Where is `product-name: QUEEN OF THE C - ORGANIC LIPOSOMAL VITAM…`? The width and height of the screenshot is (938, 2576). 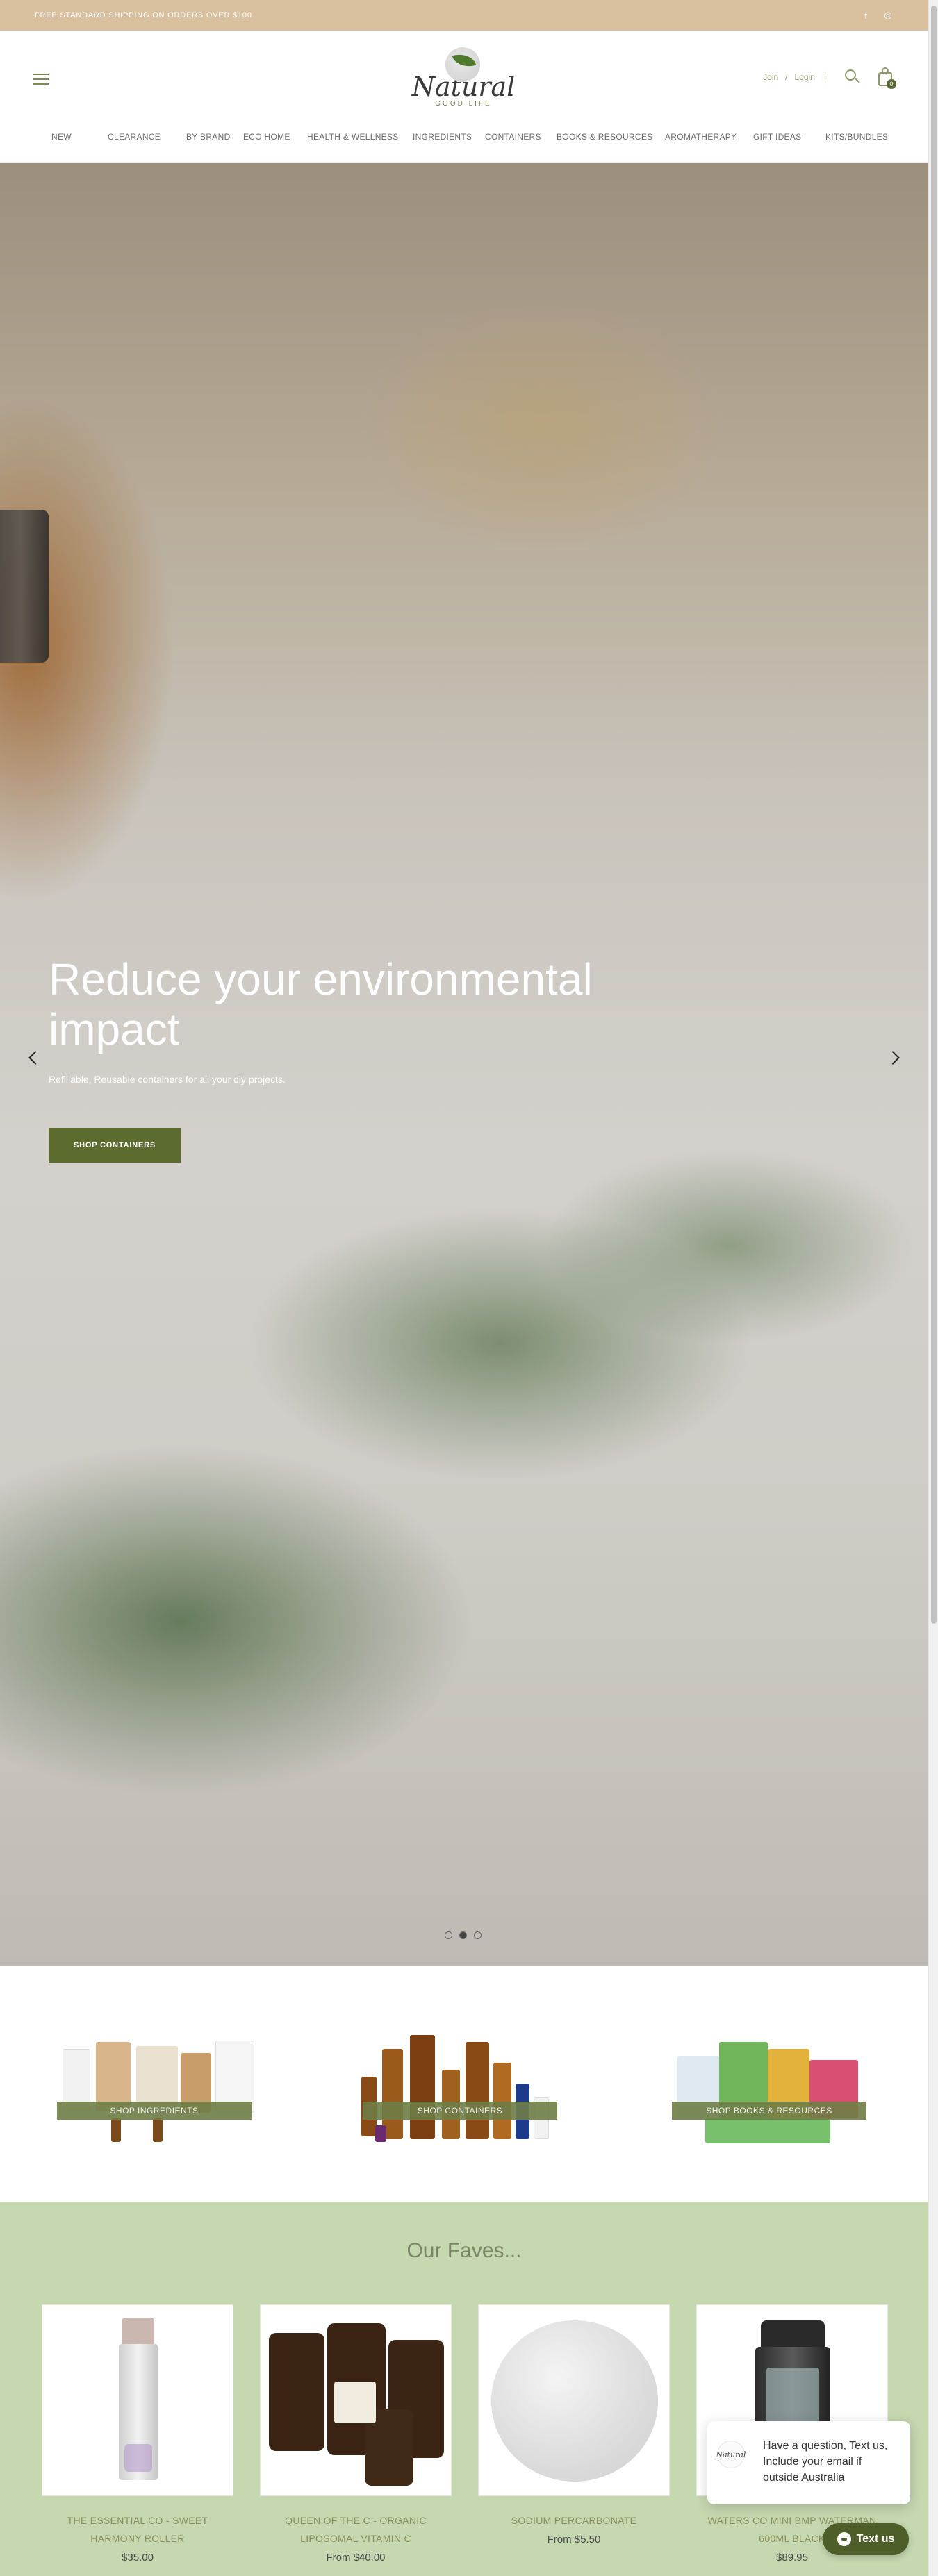 product-name: QUEEN OF THE C - ORGANIC LIPOSOMAL VITAM… is located at coordinates (356, 2529).